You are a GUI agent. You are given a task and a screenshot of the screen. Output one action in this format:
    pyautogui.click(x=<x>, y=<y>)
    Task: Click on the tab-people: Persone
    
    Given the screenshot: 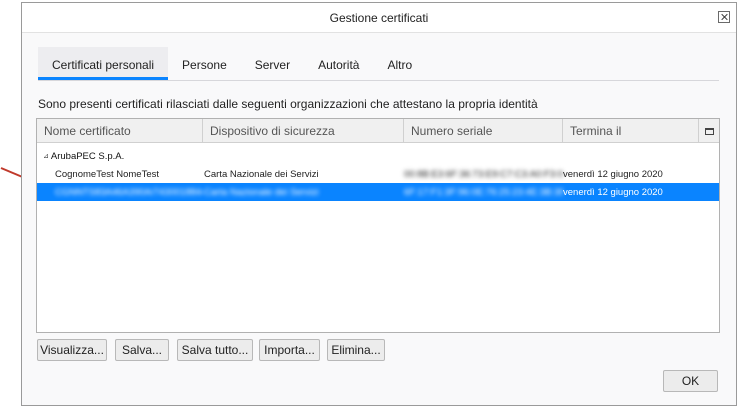 What is the action you would take?
    pyautogui.click(x=204, y=63)
    